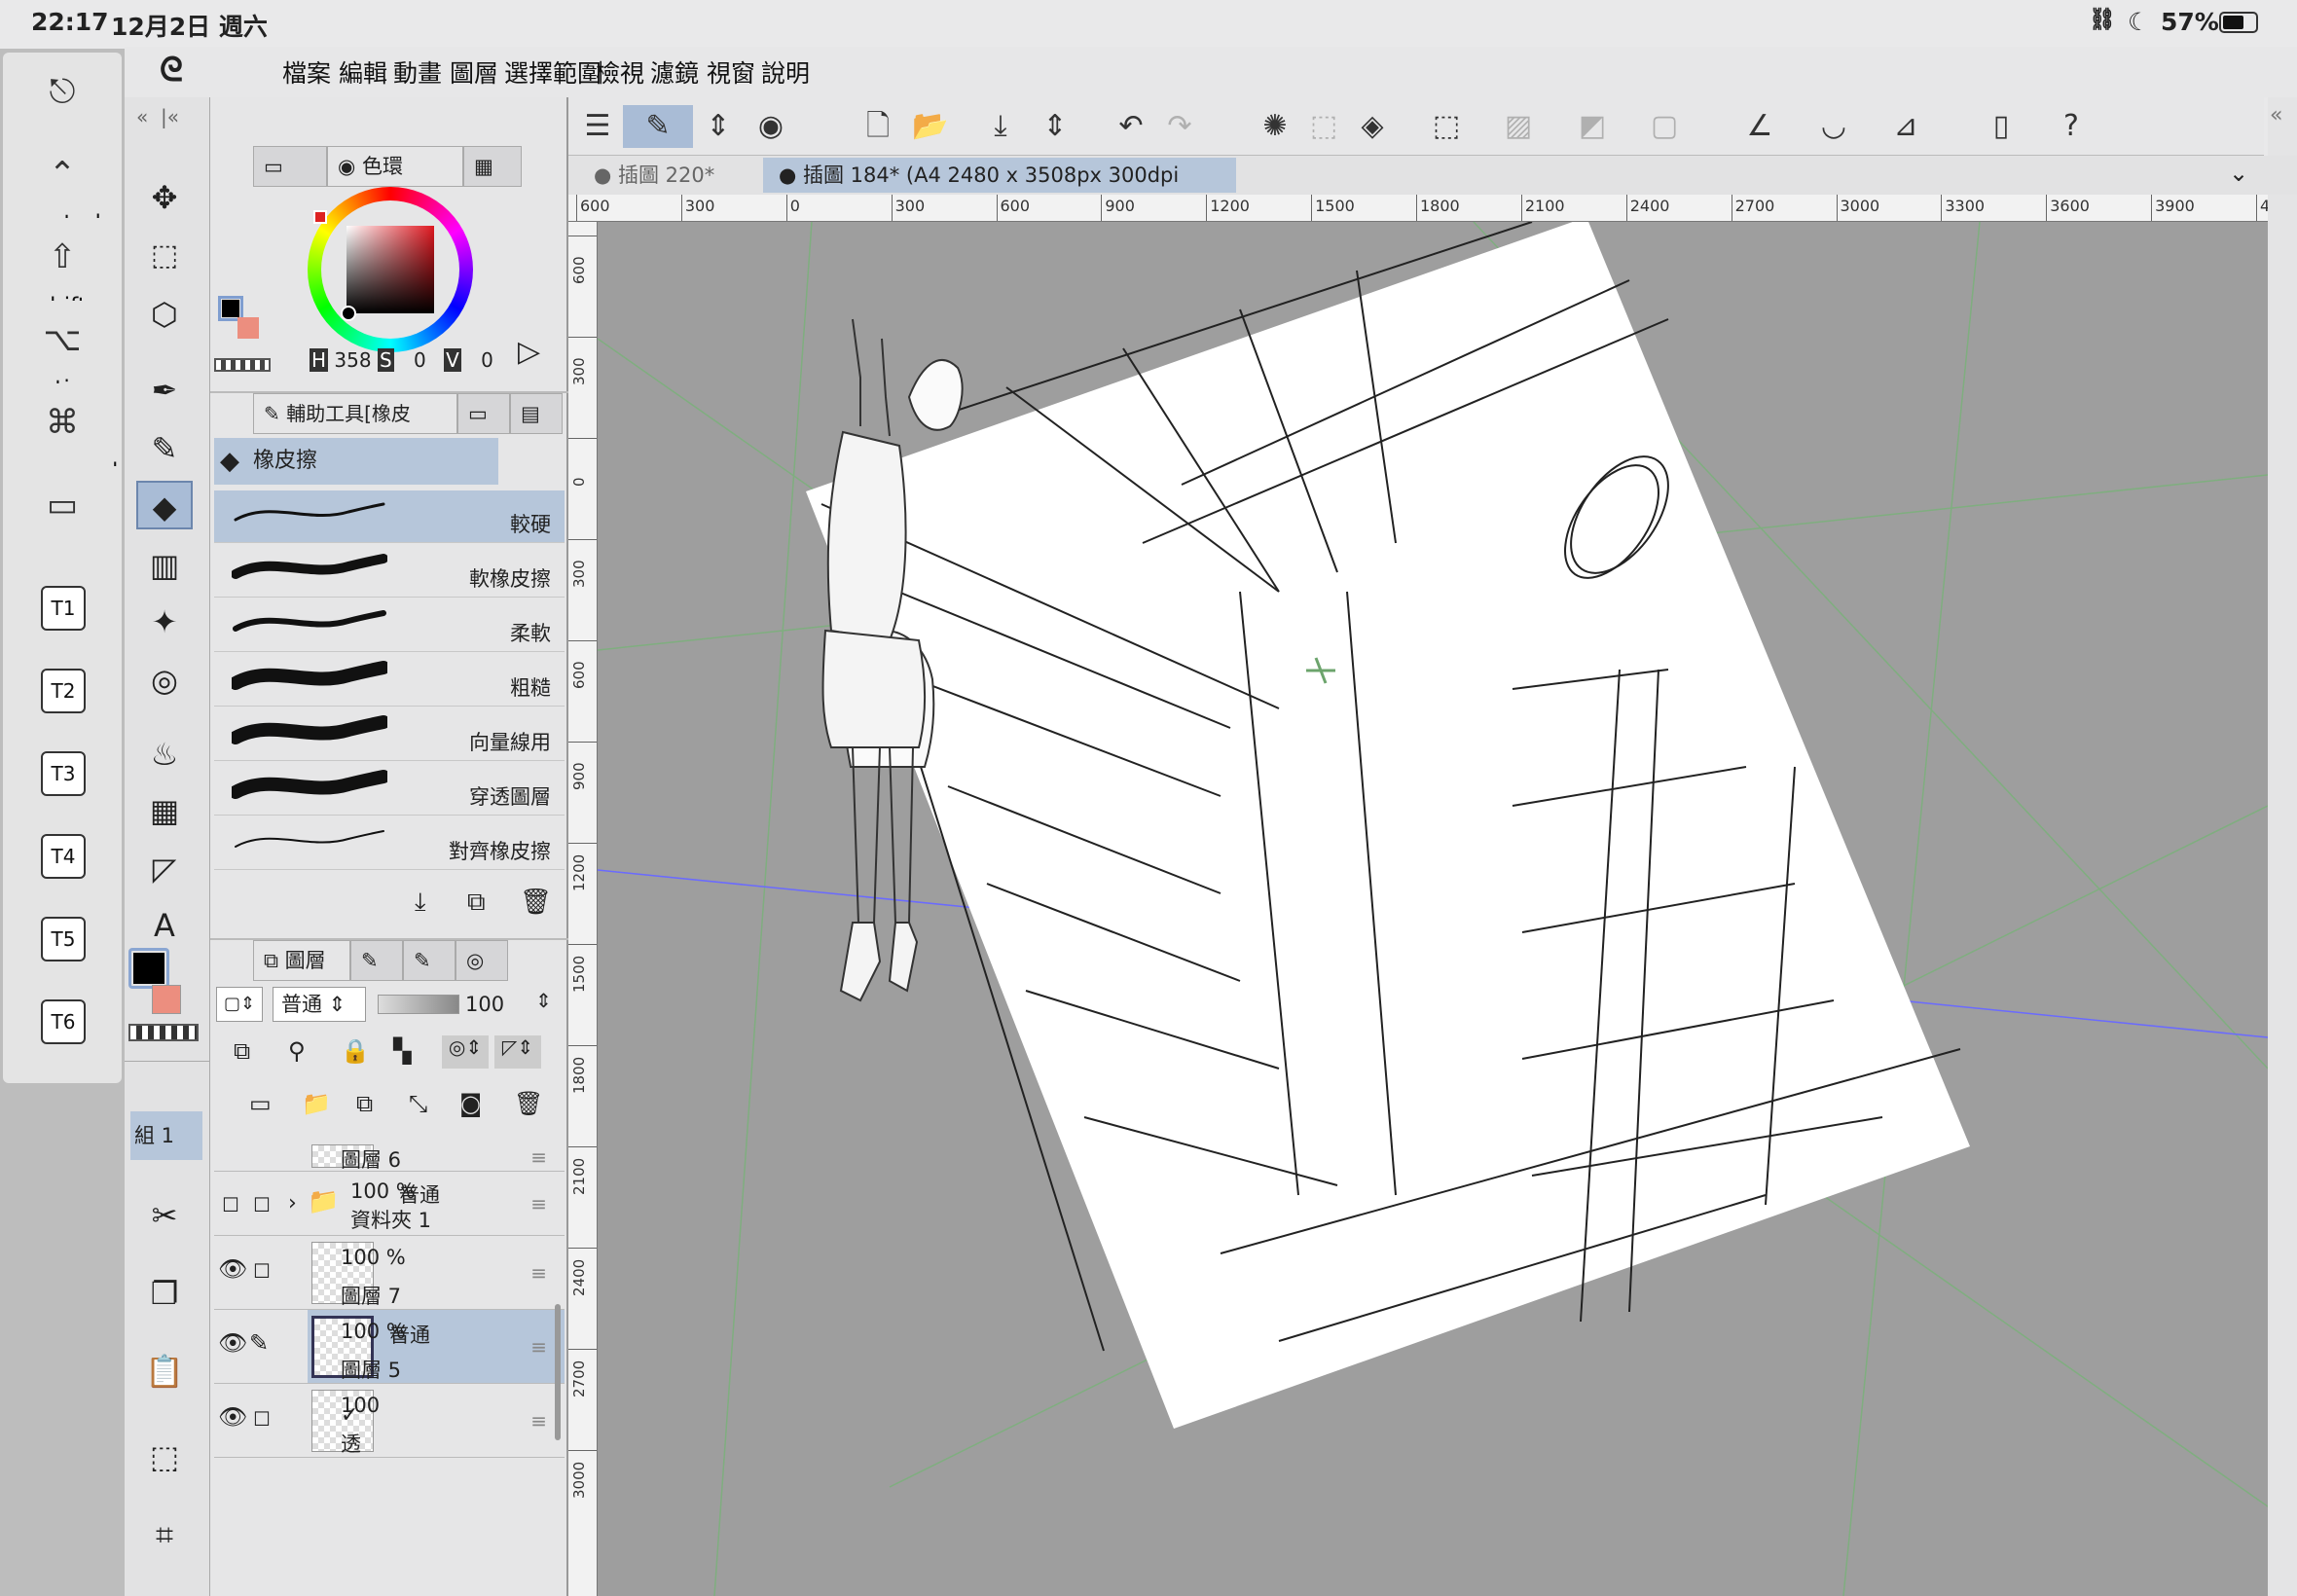 This screenshot has height=1596, width=2297. What do you see at coordinates (597, 127) in the screenshot?
I see `hamburger-menu-icon: ☰` at bounding box center [597, 127].